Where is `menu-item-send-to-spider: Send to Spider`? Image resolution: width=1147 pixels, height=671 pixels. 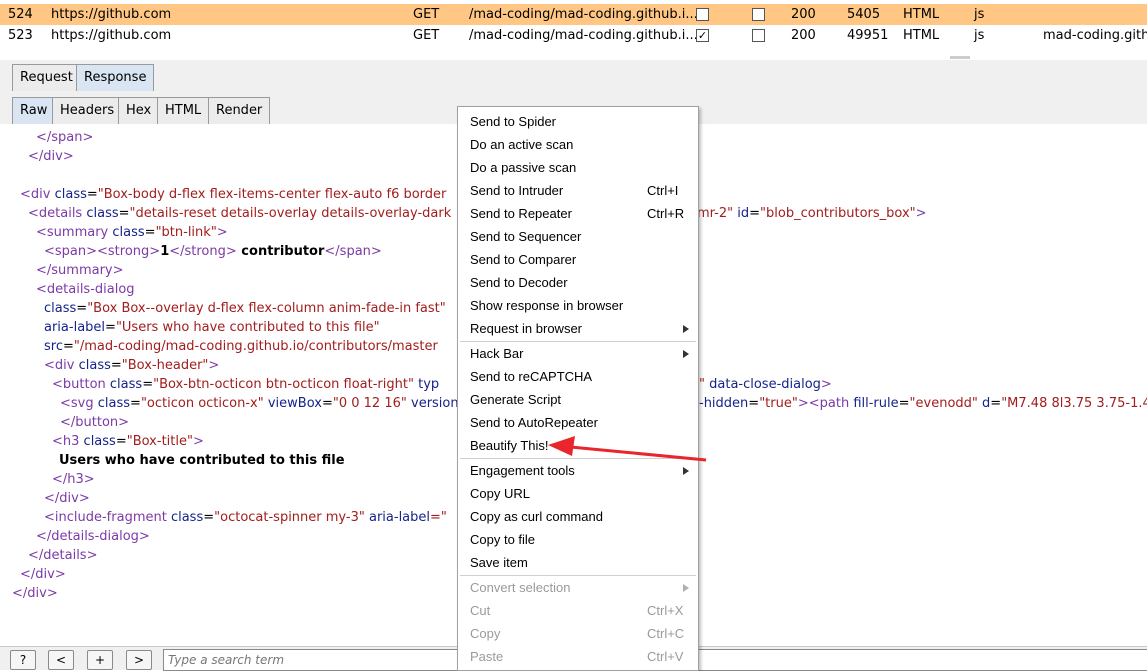
menu-item-send-to-spider: Send to Spider is located at coordinates (578, 121).